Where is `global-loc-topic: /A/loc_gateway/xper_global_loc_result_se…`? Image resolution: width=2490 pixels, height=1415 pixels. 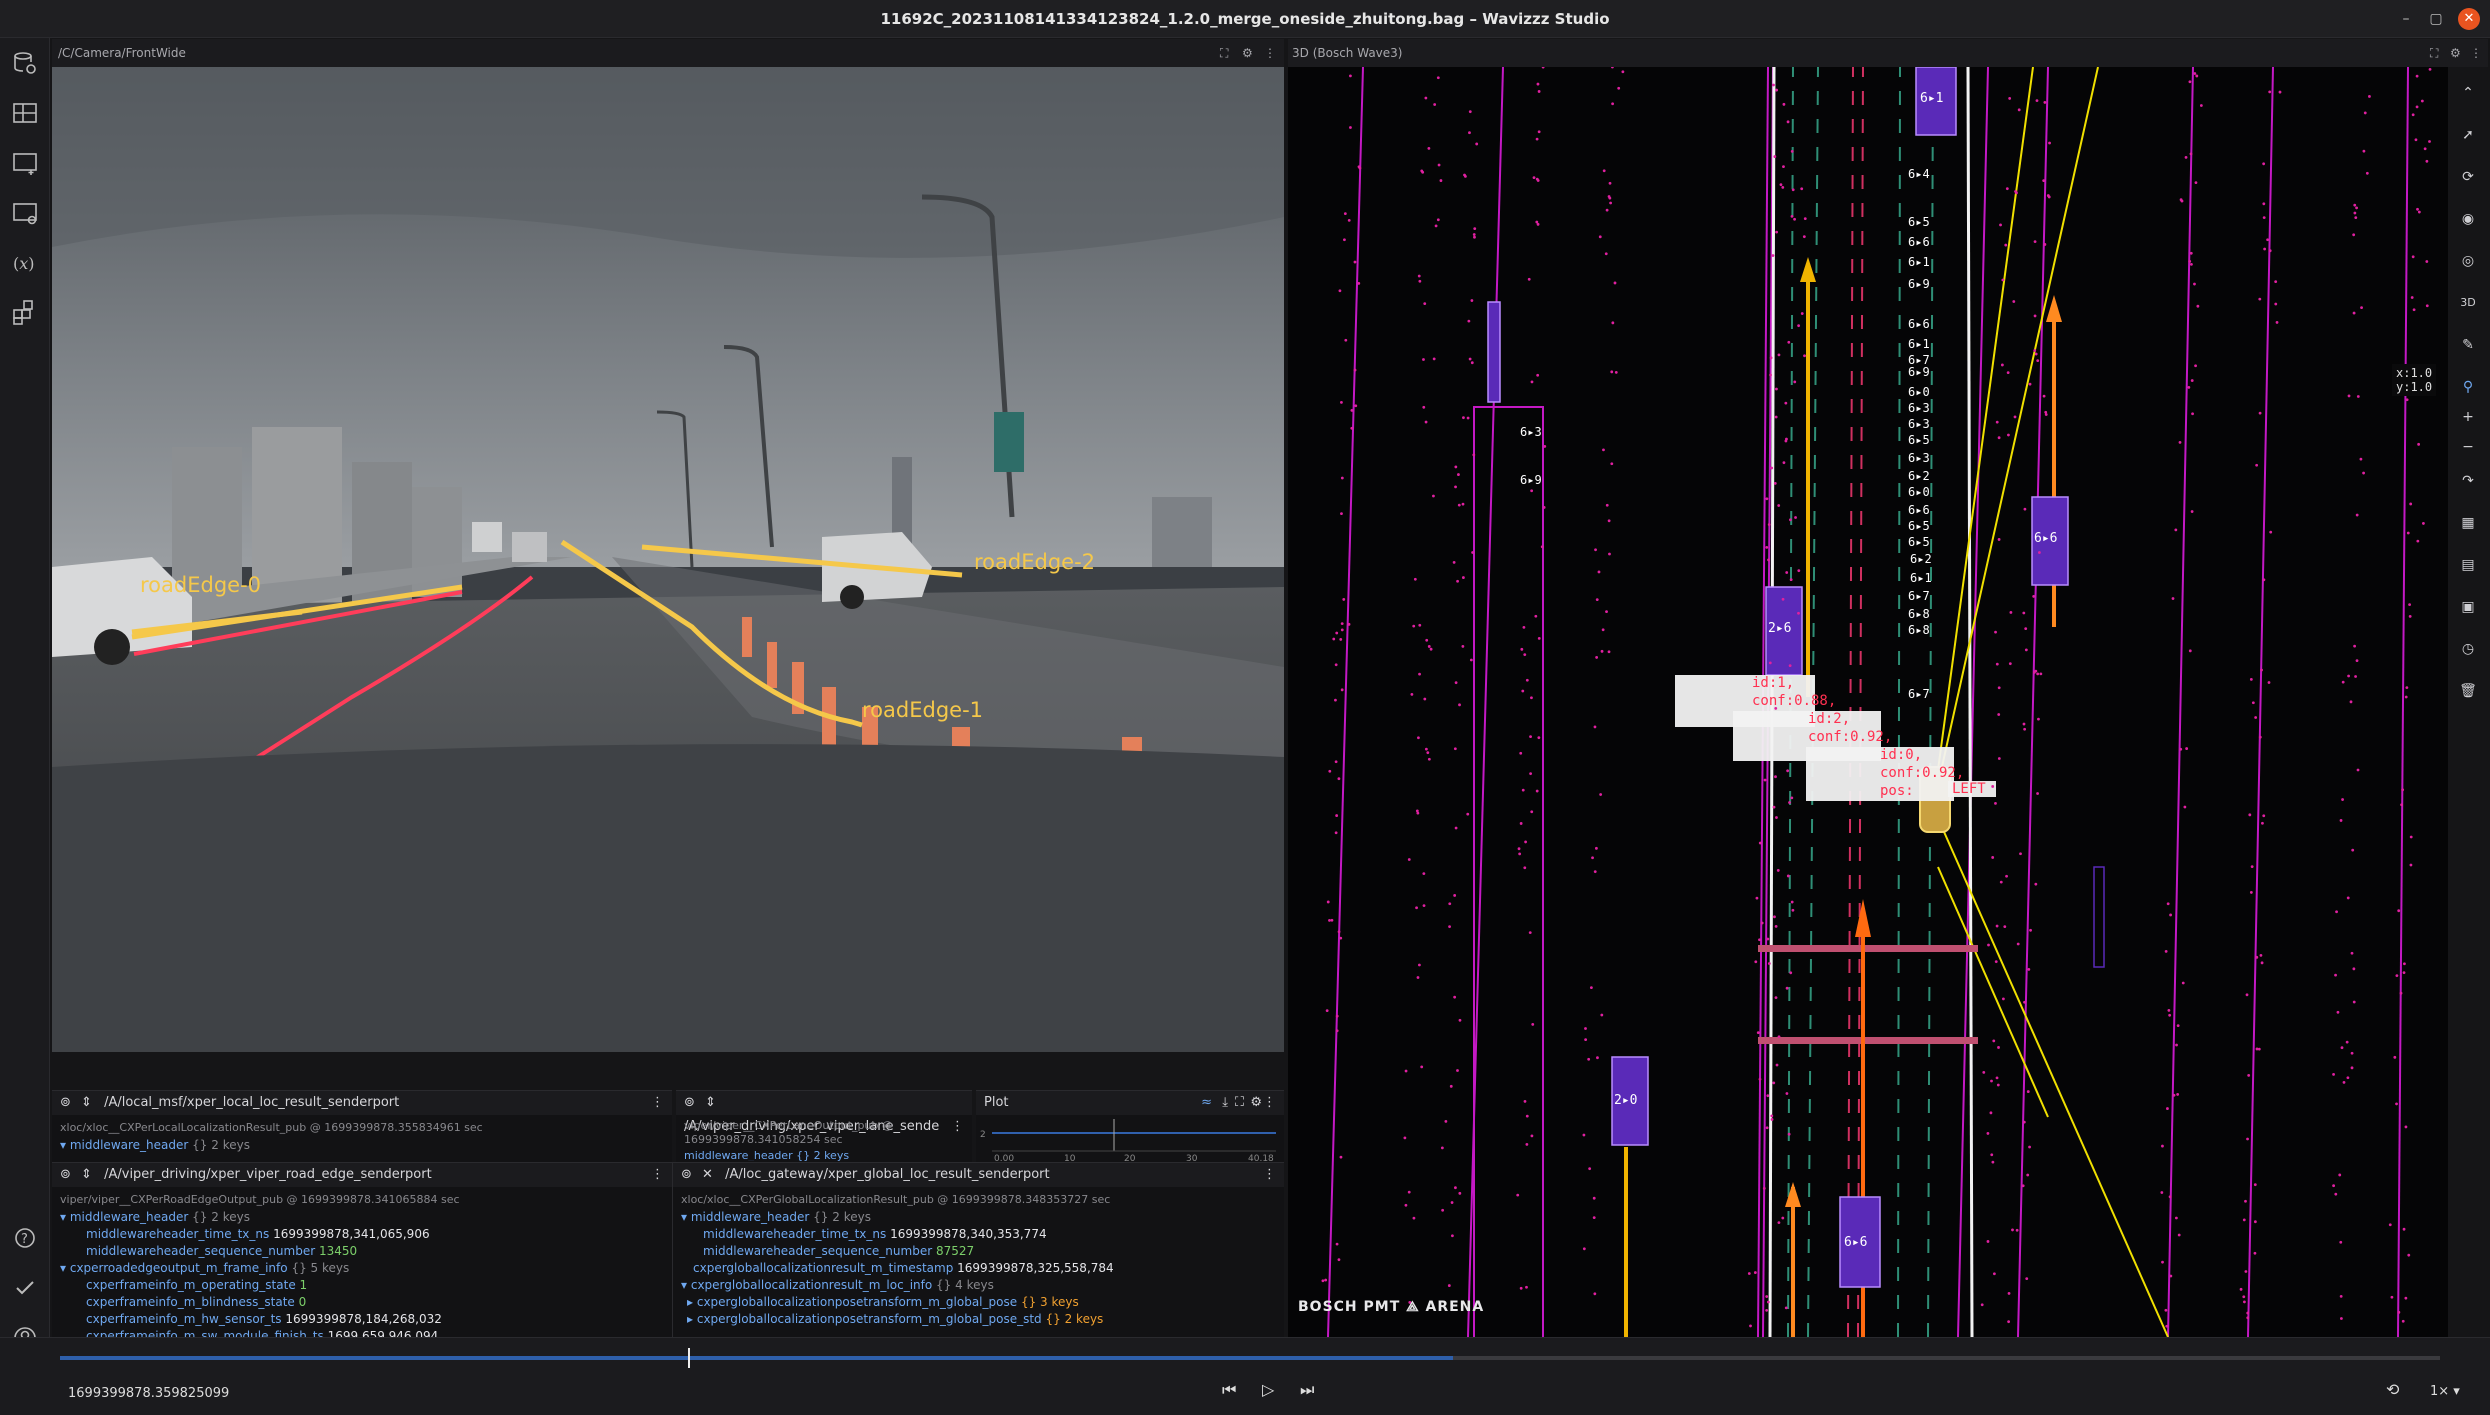 global-loc-topic: /A/loc_gateway/xper_global_loc_result_se… is located at coordinates (887, 1174).